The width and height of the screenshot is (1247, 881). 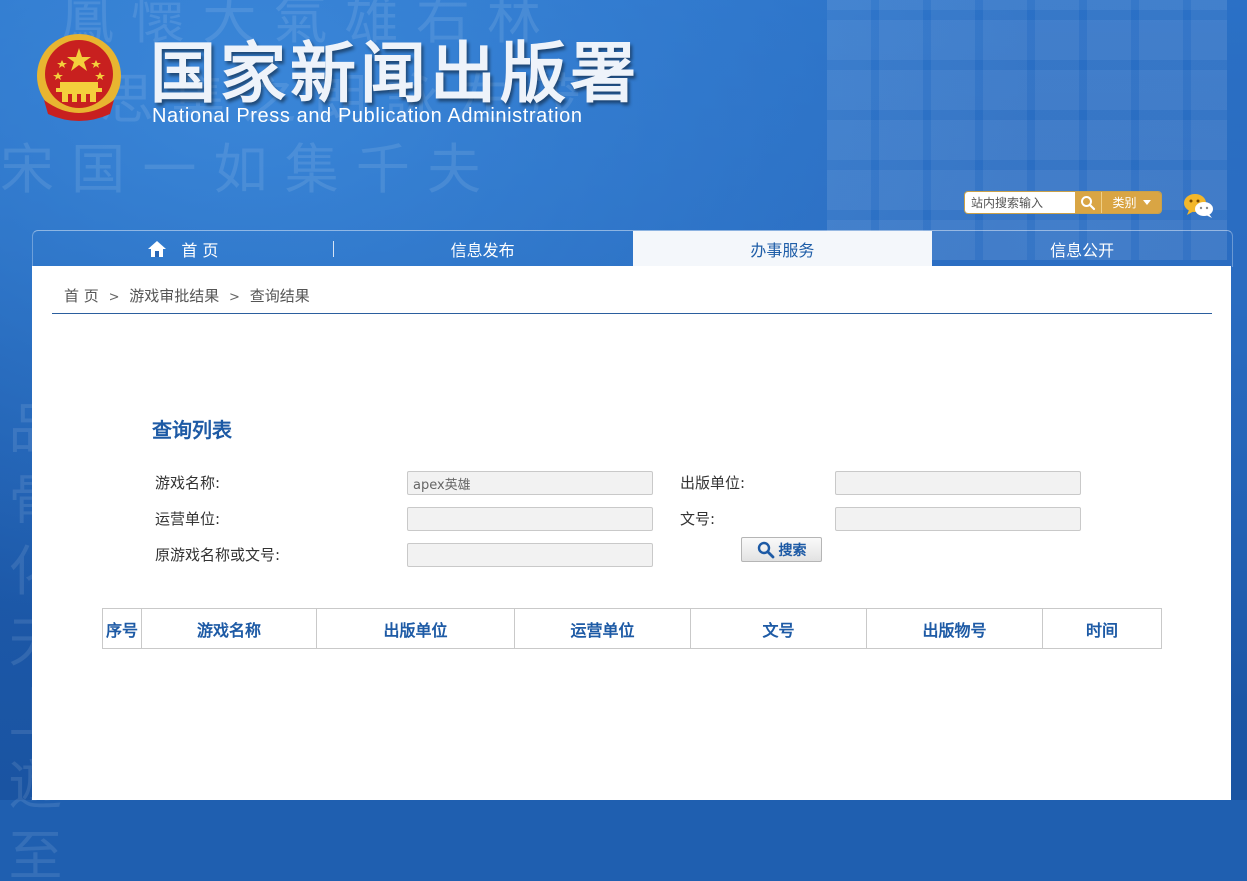 What do you see at coordinates (792, 550) in the screenshot?
I see `search-submit-label: 搜索` at bounding box center [792, 550].